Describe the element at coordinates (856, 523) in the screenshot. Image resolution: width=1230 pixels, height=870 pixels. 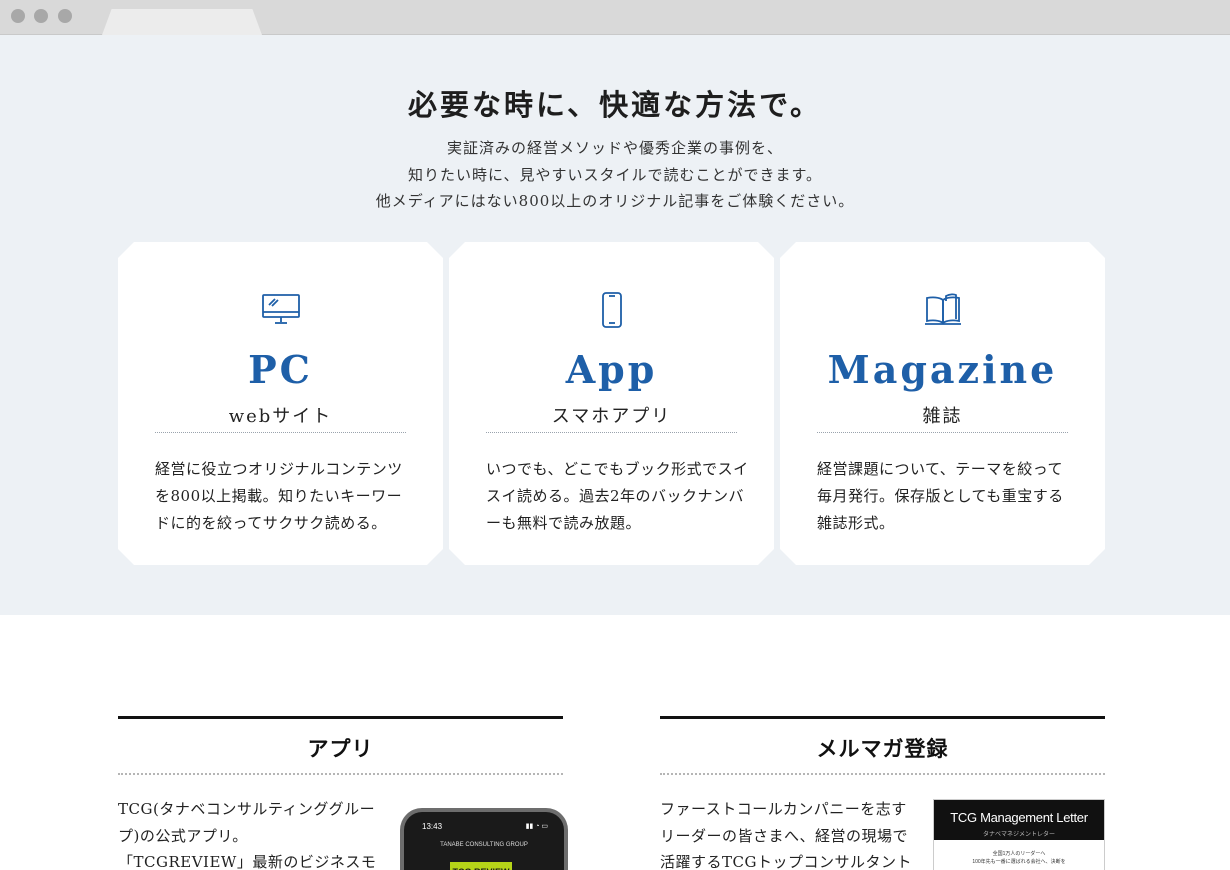
I see `card-text-line: 雑誌形式。` at that location.